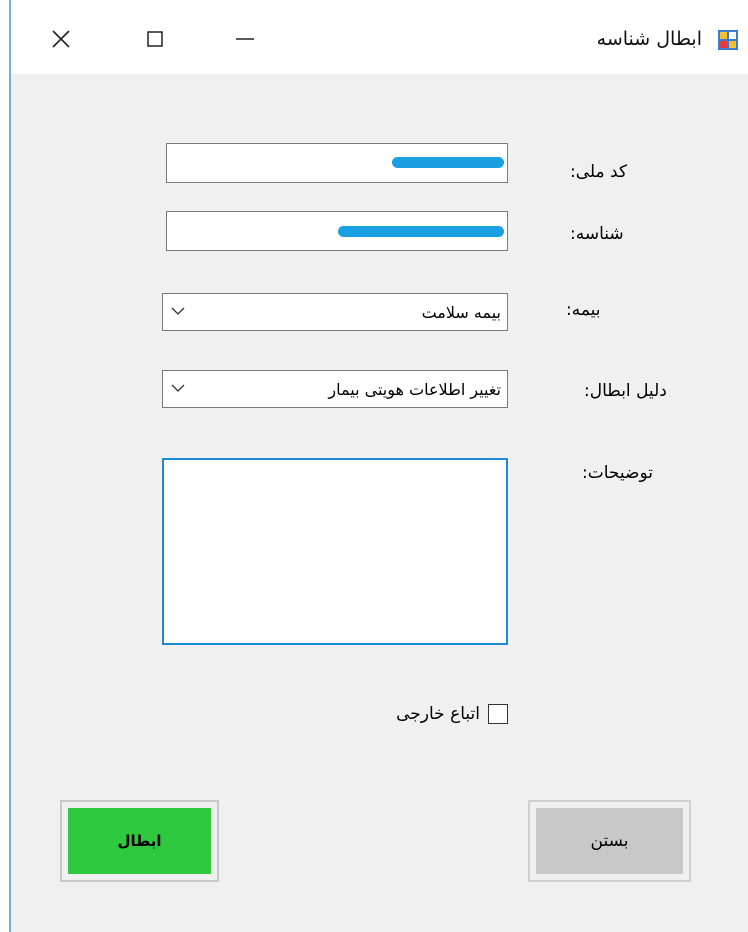  What do you see at coordinates (438, 714) in the screenshot?
I see `foreign-national-label: اتباع خارجی` at bounding box center [438, 714].